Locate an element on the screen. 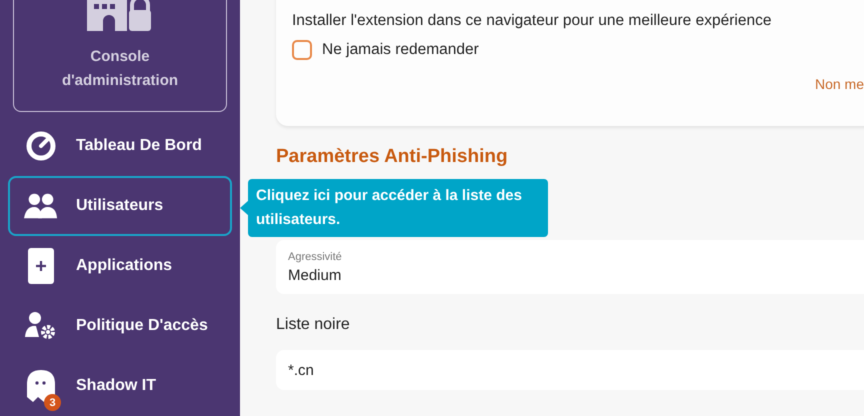  gauge-icon is located at coordinates (41, 146).